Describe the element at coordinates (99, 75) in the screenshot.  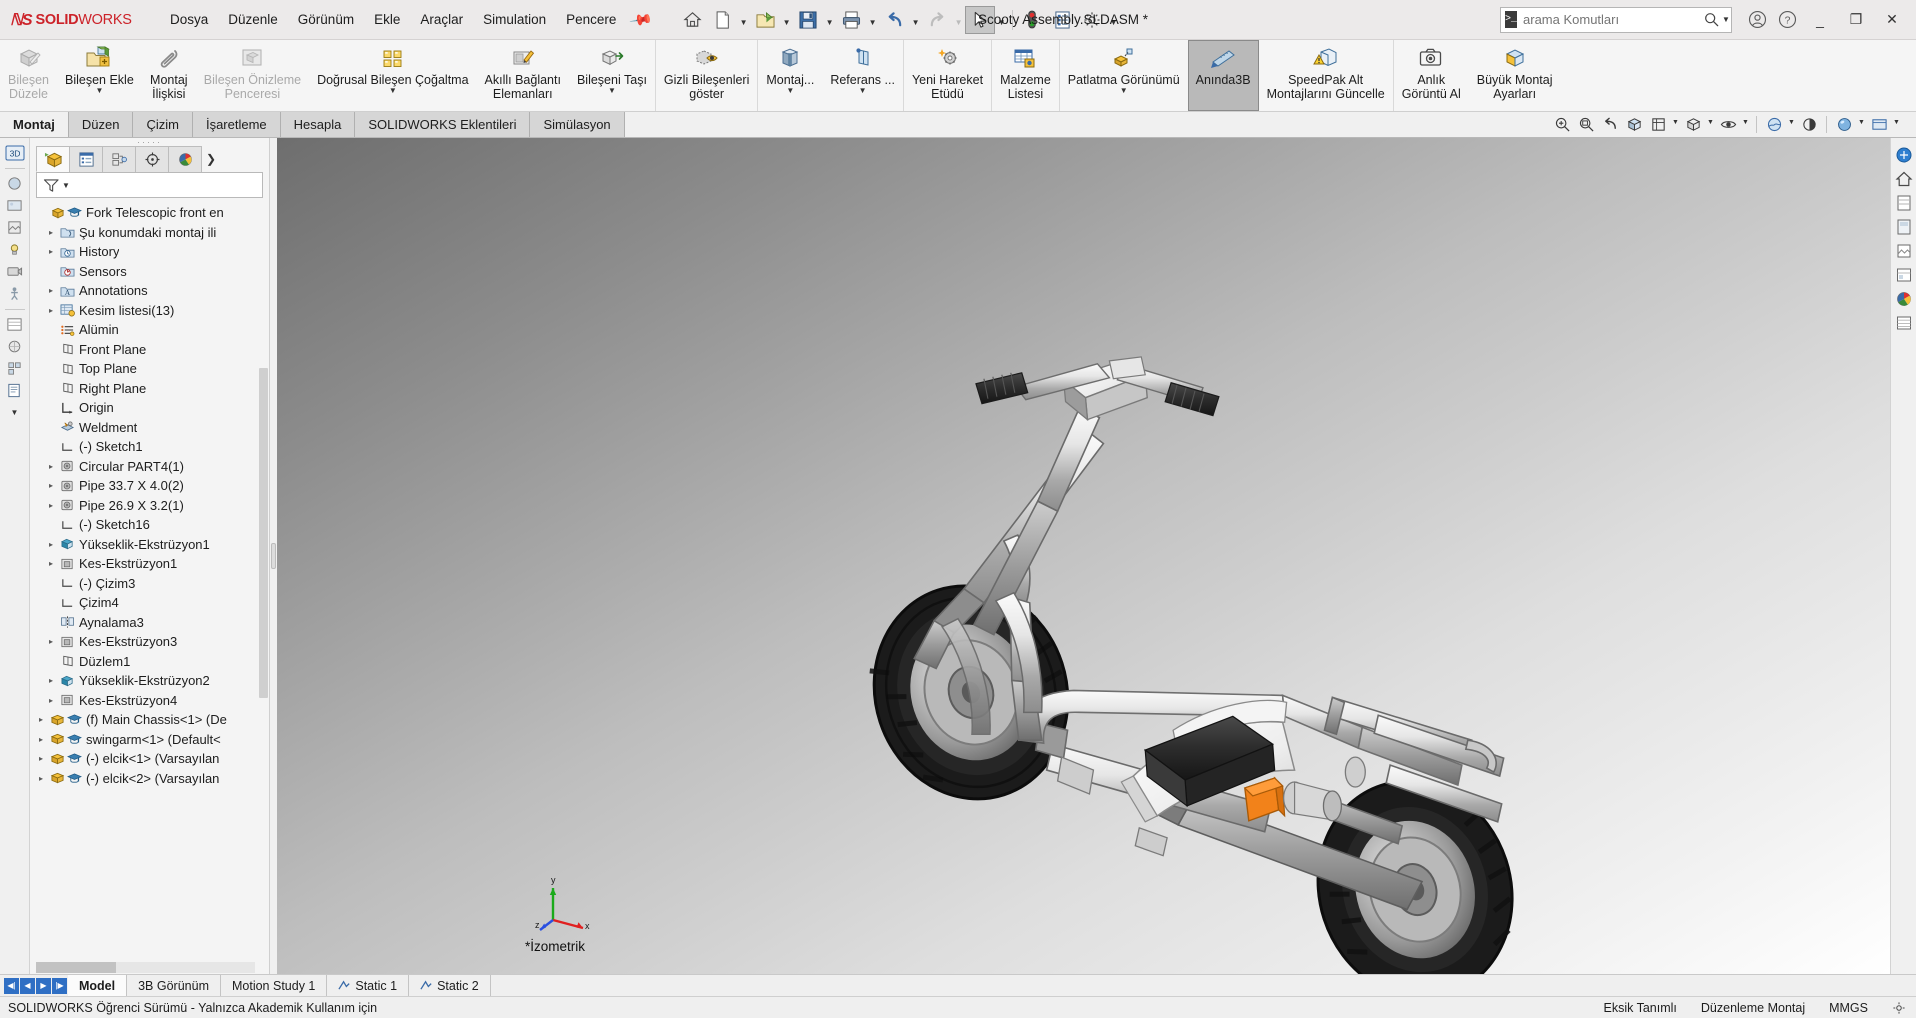
I see `insert-component-button: Bileşen Ekle ▼` at that location.